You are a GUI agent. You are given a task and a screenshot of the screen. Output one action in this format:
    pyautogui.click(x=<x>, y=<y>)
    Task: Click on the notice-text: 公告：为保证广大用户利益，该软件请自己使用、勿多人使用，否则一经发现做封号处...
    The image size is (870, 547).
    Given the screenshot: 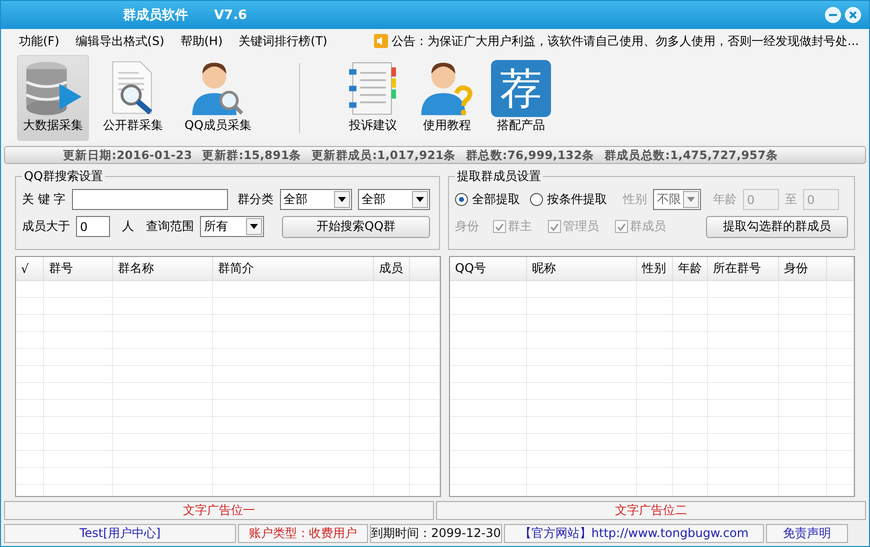 What is the action you would take?
    pyautogui.click(x=625, y=41)
    